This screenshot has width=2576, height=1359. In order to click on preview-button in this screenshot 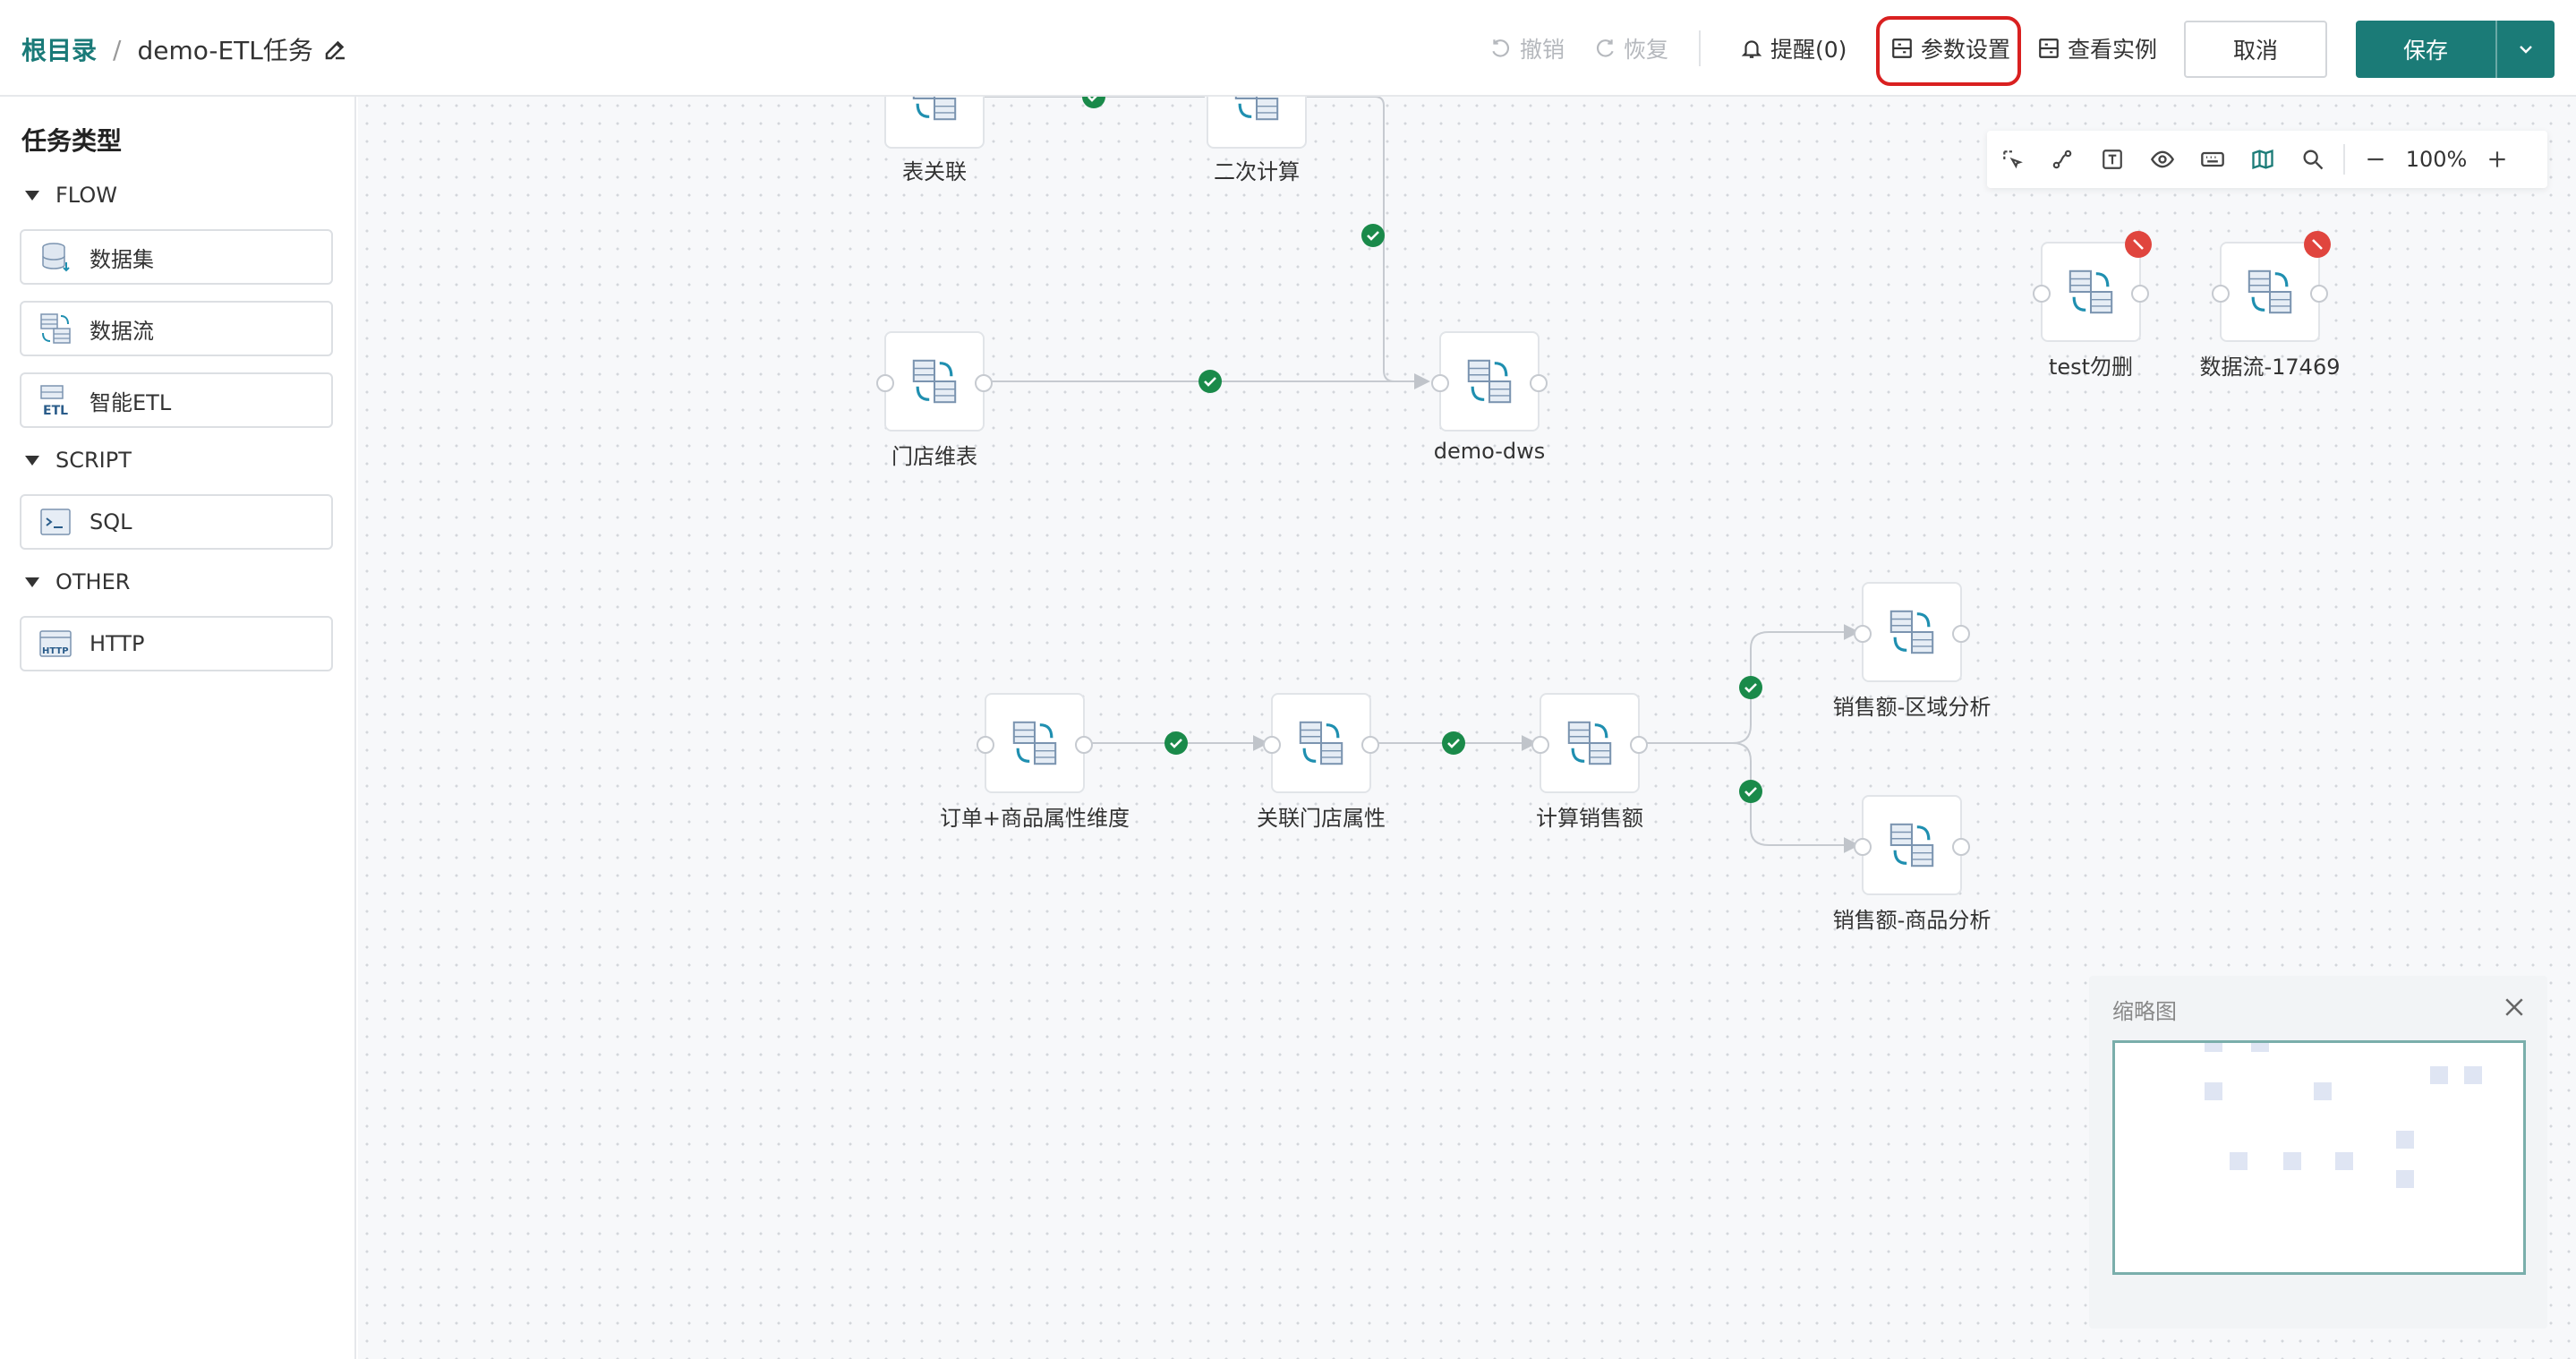, I will do `click(2162, 159)`.